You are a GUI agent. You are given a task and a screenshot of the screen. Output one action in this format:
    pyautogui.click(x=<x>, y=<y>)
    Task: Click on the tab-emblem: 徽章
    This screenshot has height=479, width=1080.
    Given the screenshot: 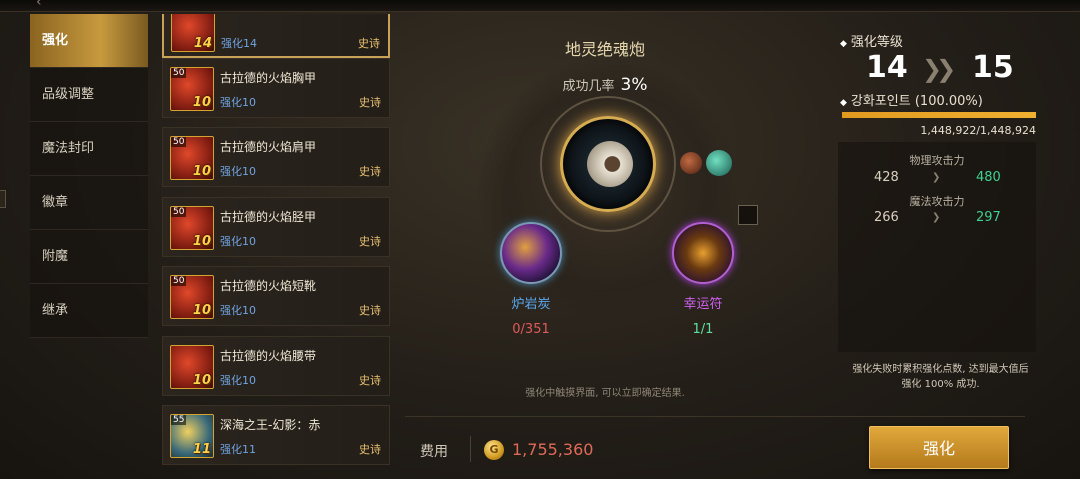 What is the action you would take?
    pyautogui.click(x=89, y=203)
    